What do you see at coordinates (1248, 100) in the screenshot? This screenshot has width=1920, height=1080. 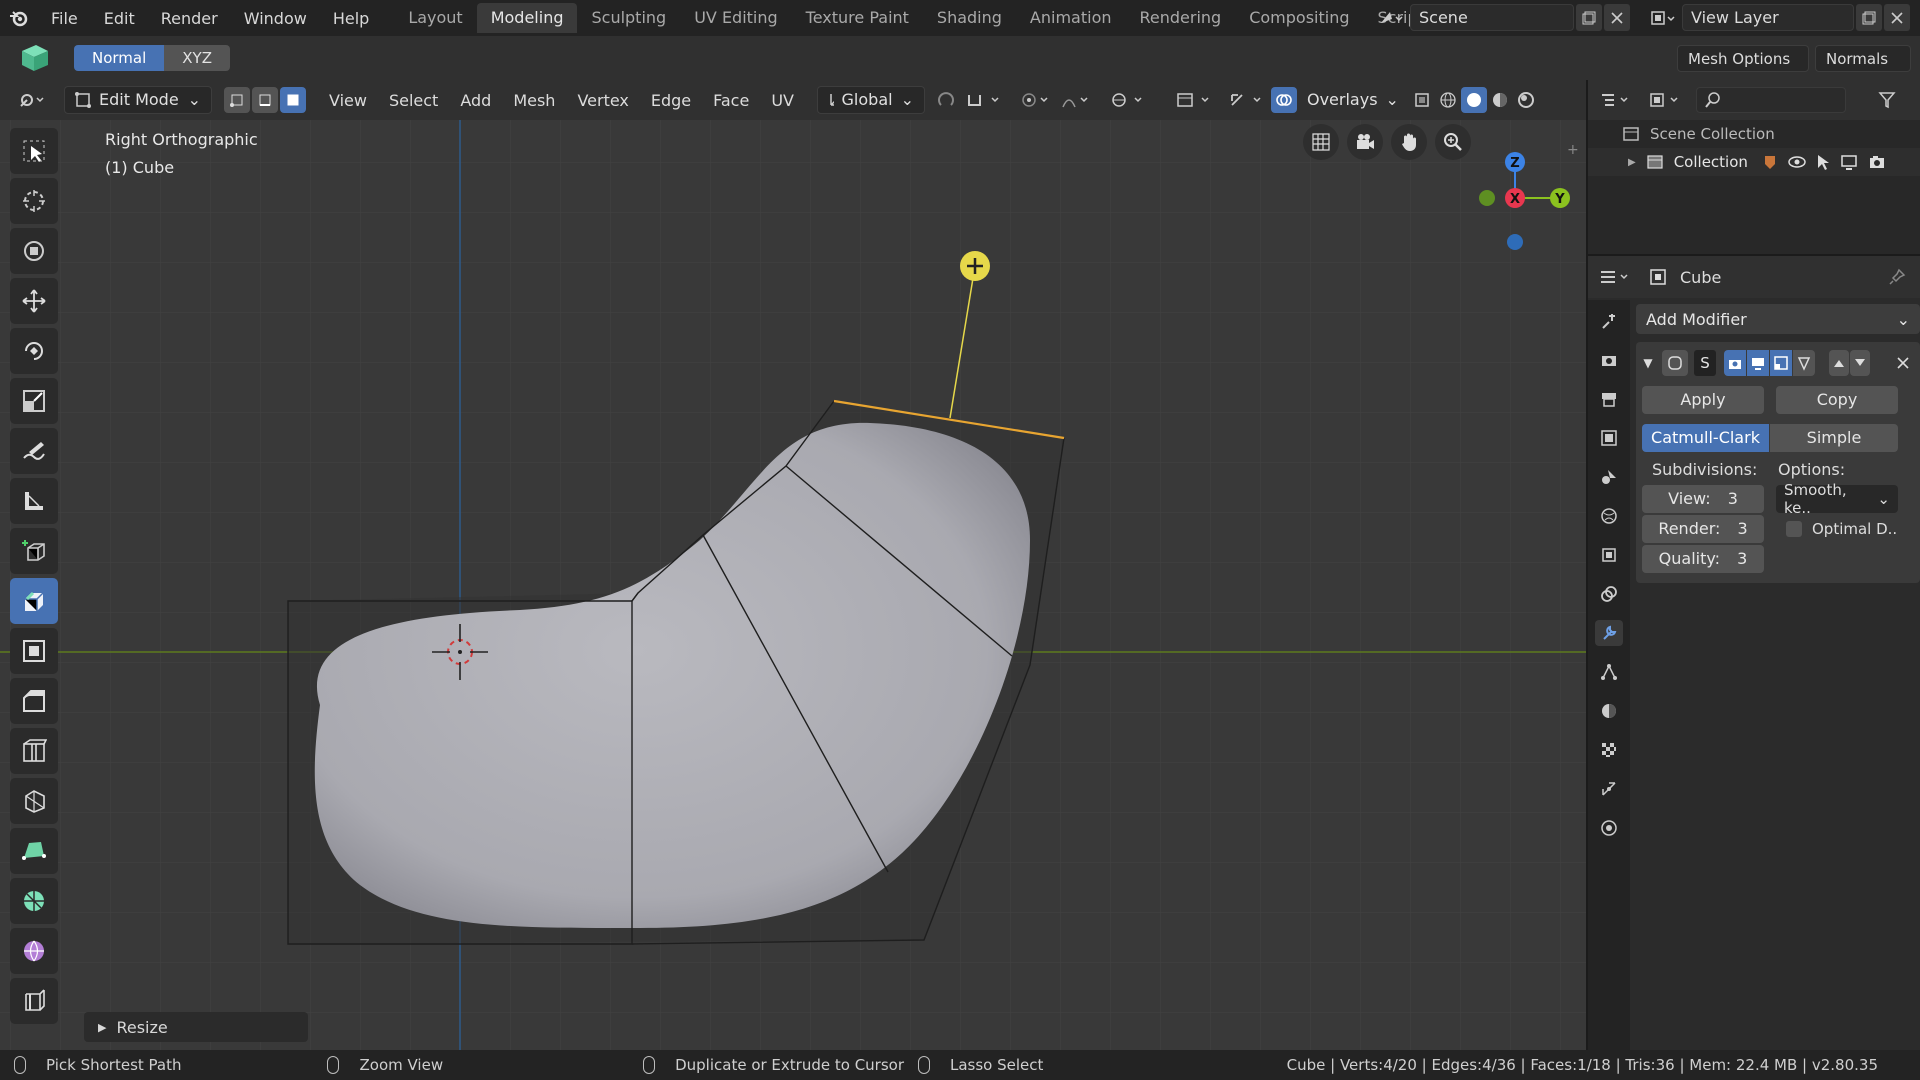 I see `gizmos-icon` at bounding box center [1248, 100].